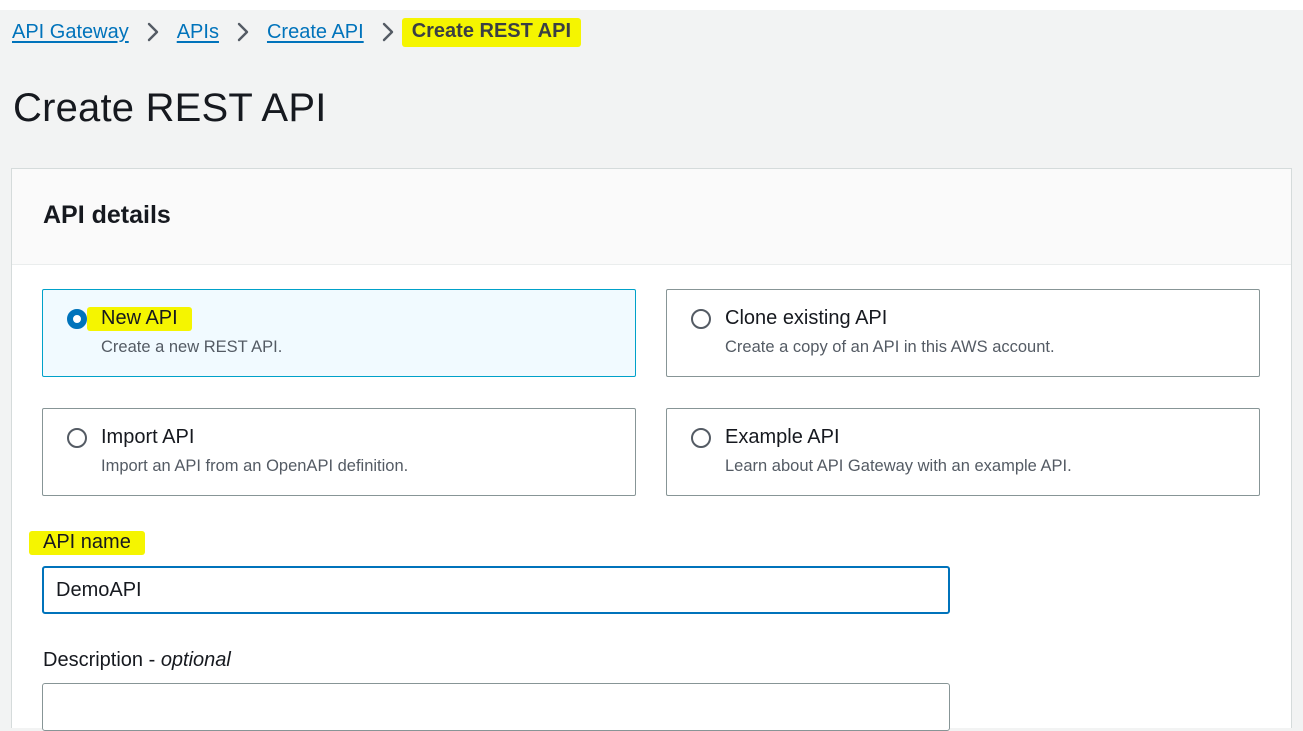 Image resolution: width=1303 pixels, height=731 pixels. I want to click on panel-title: API details, so click(107, 215).